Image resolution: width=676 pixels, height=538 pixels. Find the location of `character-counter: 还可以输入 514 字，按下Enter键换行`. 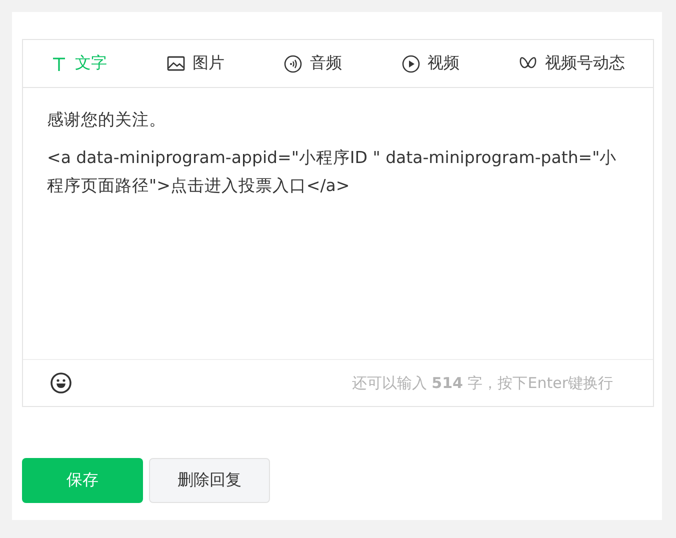

character-counter: 还可以输入 514 字，按下Enter键换行 is located at coordinates (482, 383).